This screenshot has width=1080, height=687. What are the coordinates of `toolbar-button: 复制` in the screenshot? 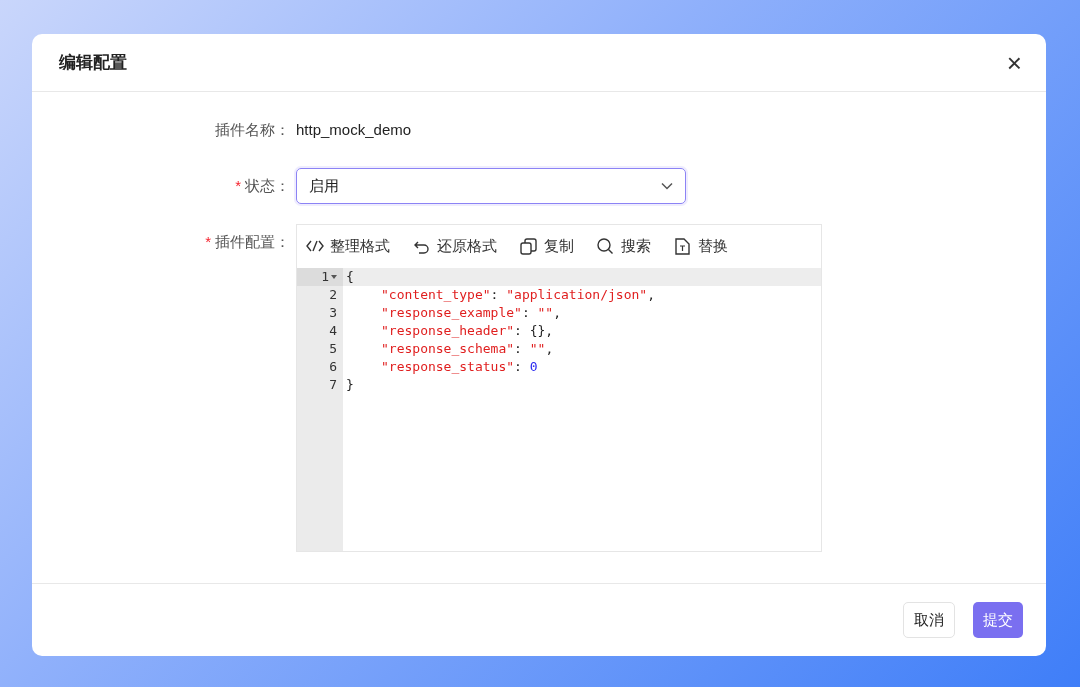 It's located at (546, 246).